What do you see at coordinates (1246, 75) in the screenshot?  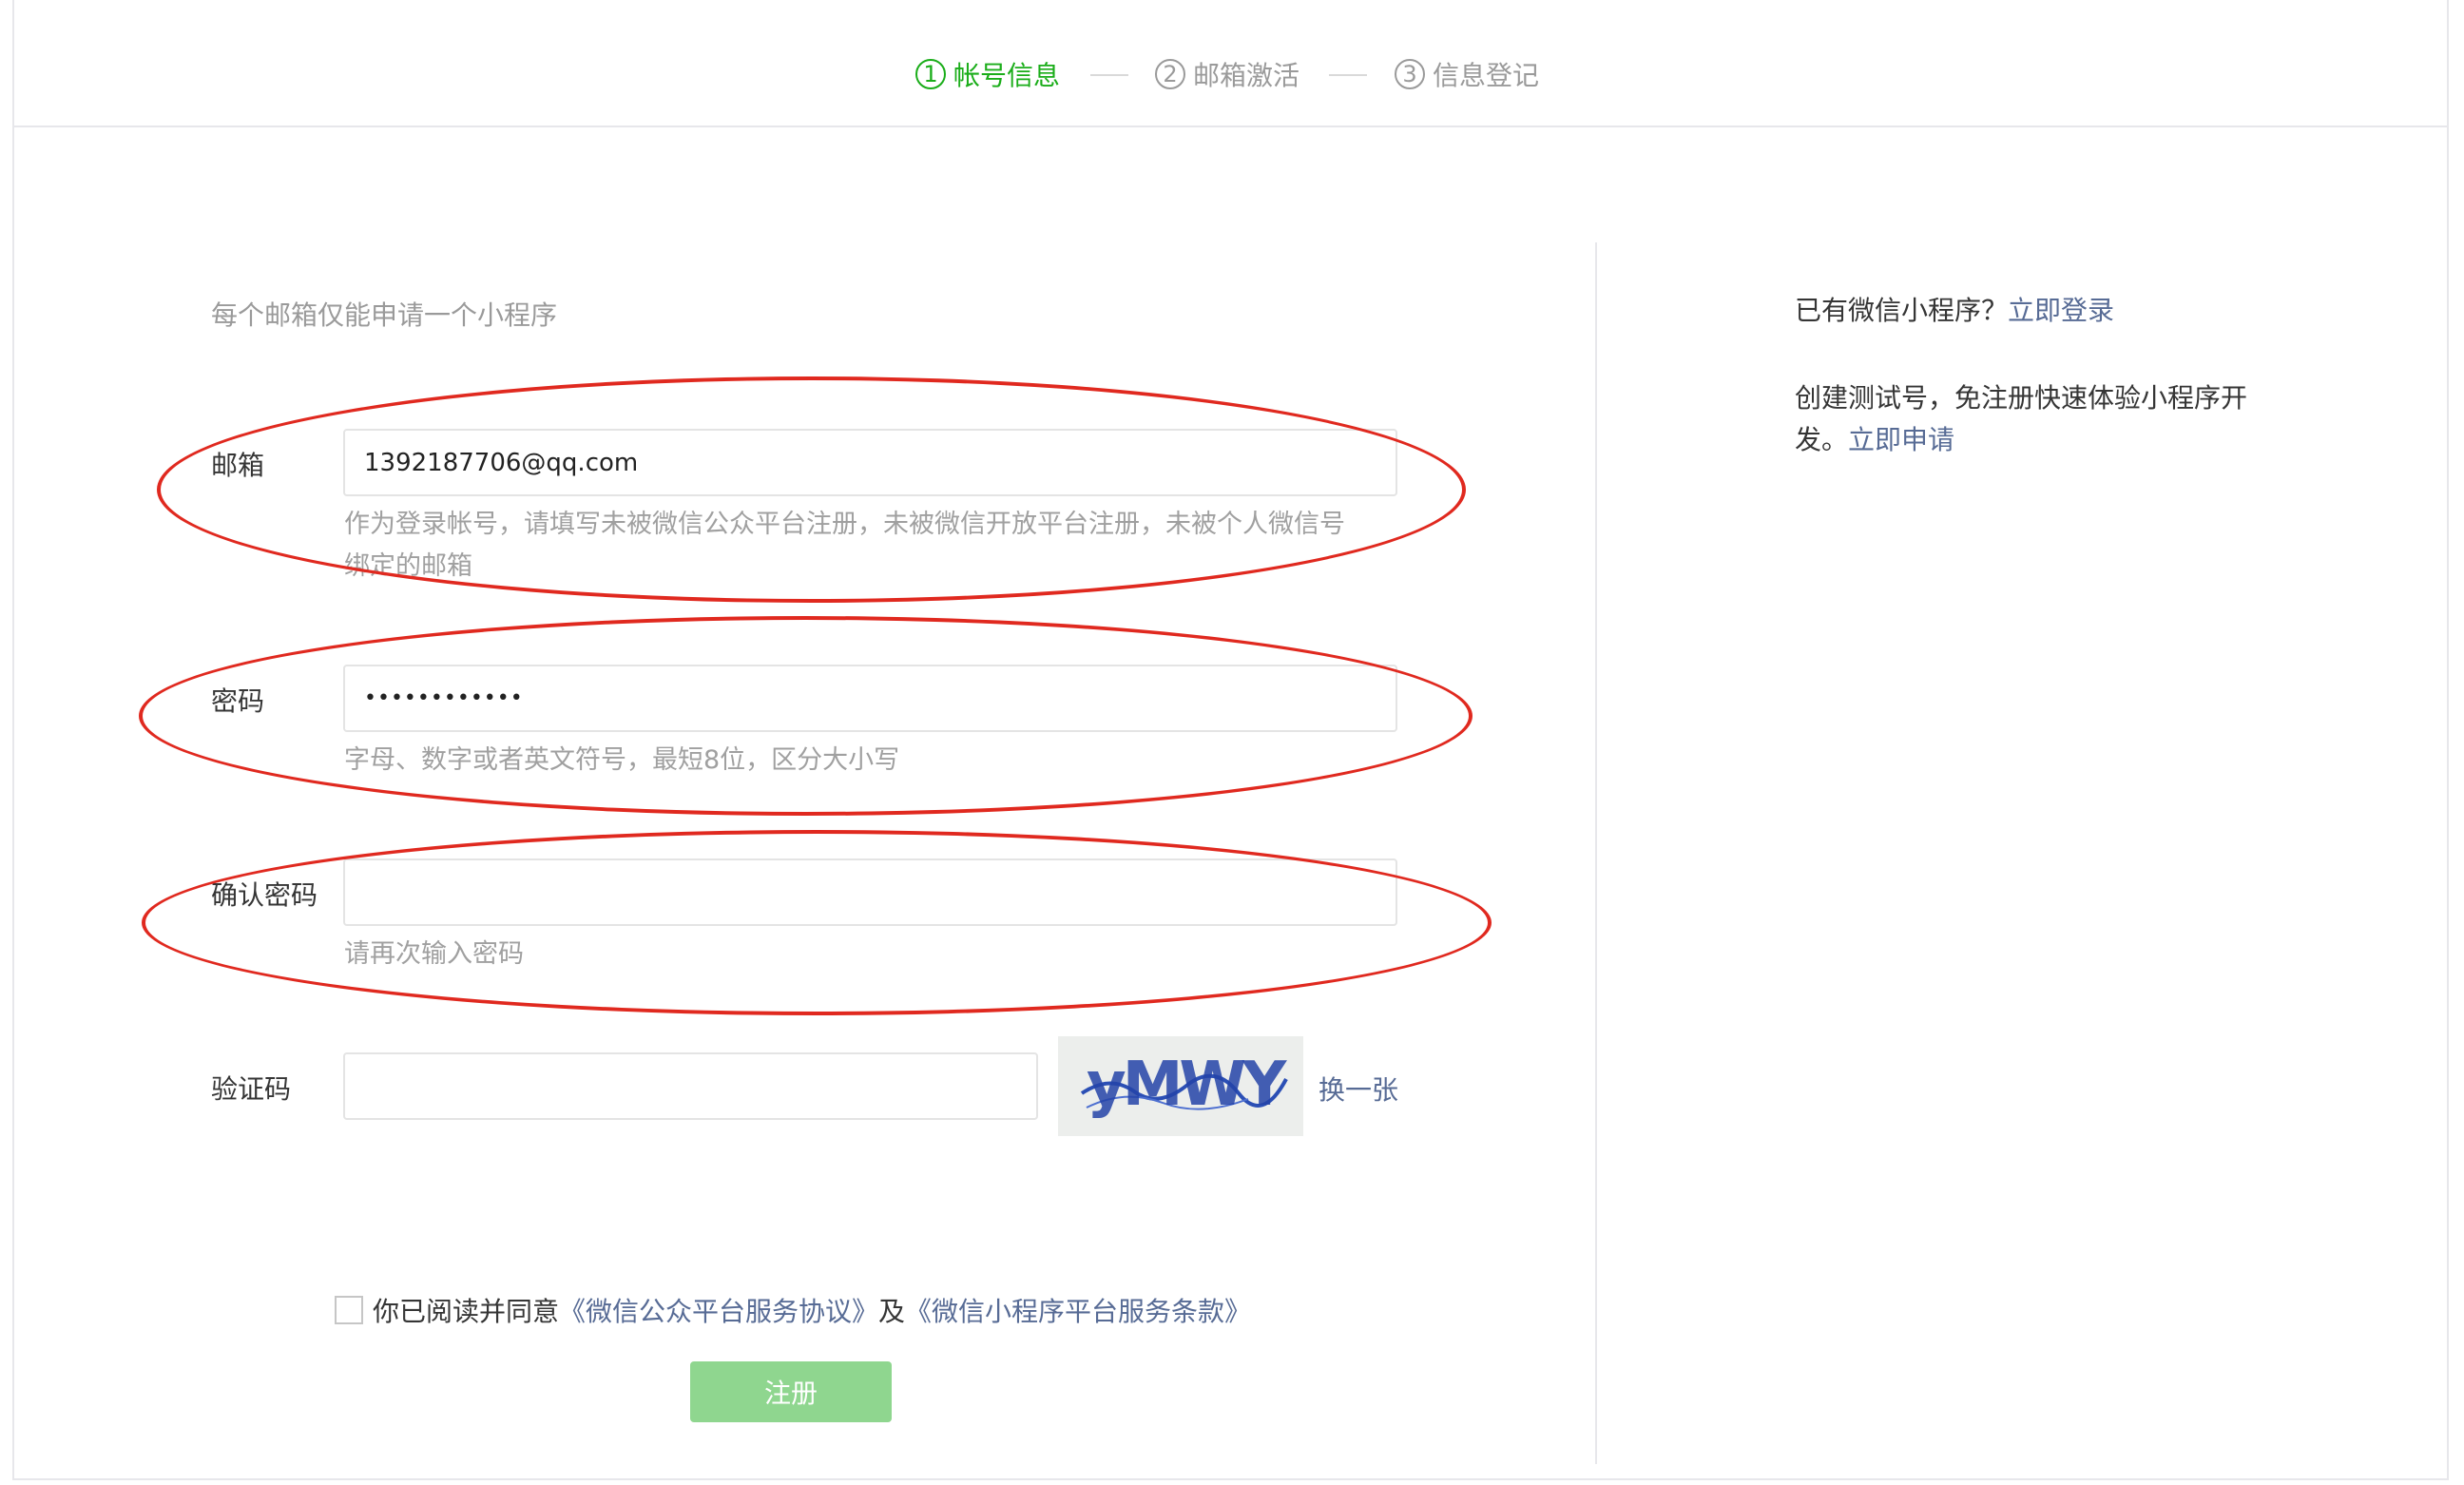 I see `step-label: 邮箱激活` at bounding box center [1246, 75].